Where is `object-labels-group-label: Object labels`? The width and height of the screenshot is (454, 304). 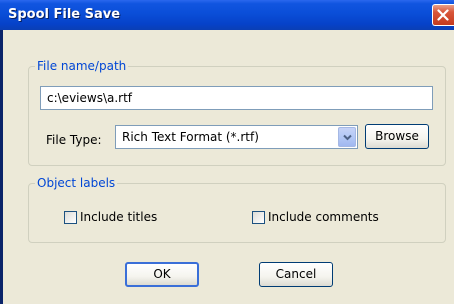
object-labels-group-label: Object labels is located at coordinates (76, 183).